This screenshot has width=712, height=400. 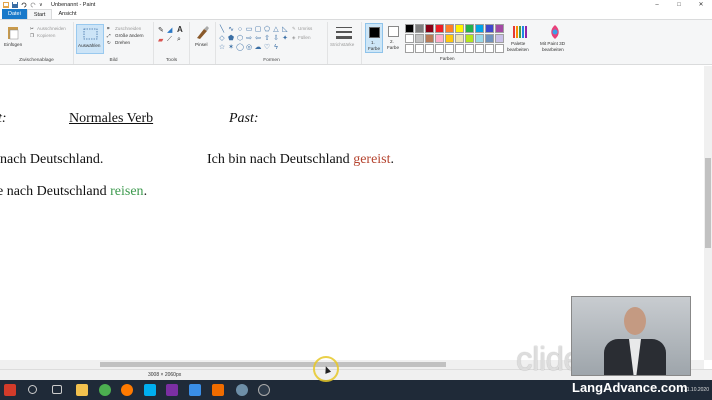 I want to click on minimize-button: –, so click(x=657, y=4).